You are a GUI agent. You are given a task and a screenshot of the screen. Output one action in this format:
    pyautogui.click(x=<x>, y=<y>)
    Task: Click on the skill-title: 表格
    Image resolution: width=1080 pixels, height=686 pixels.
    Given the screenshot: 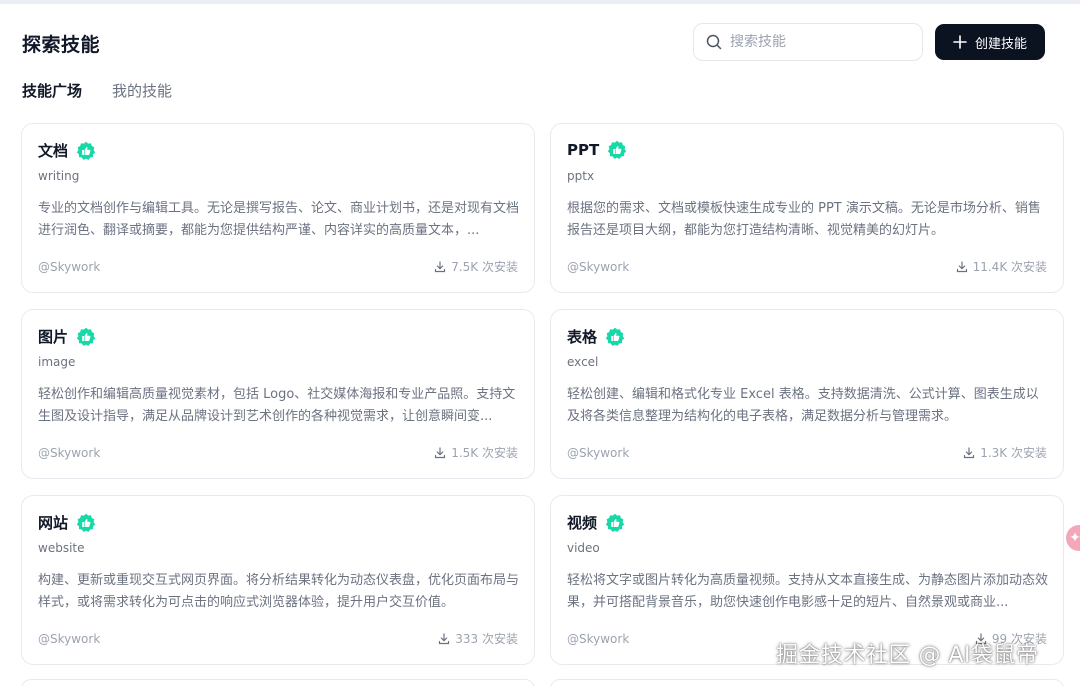 What is the action you would take?
    pyautogui.click(x=582, y=337)
    